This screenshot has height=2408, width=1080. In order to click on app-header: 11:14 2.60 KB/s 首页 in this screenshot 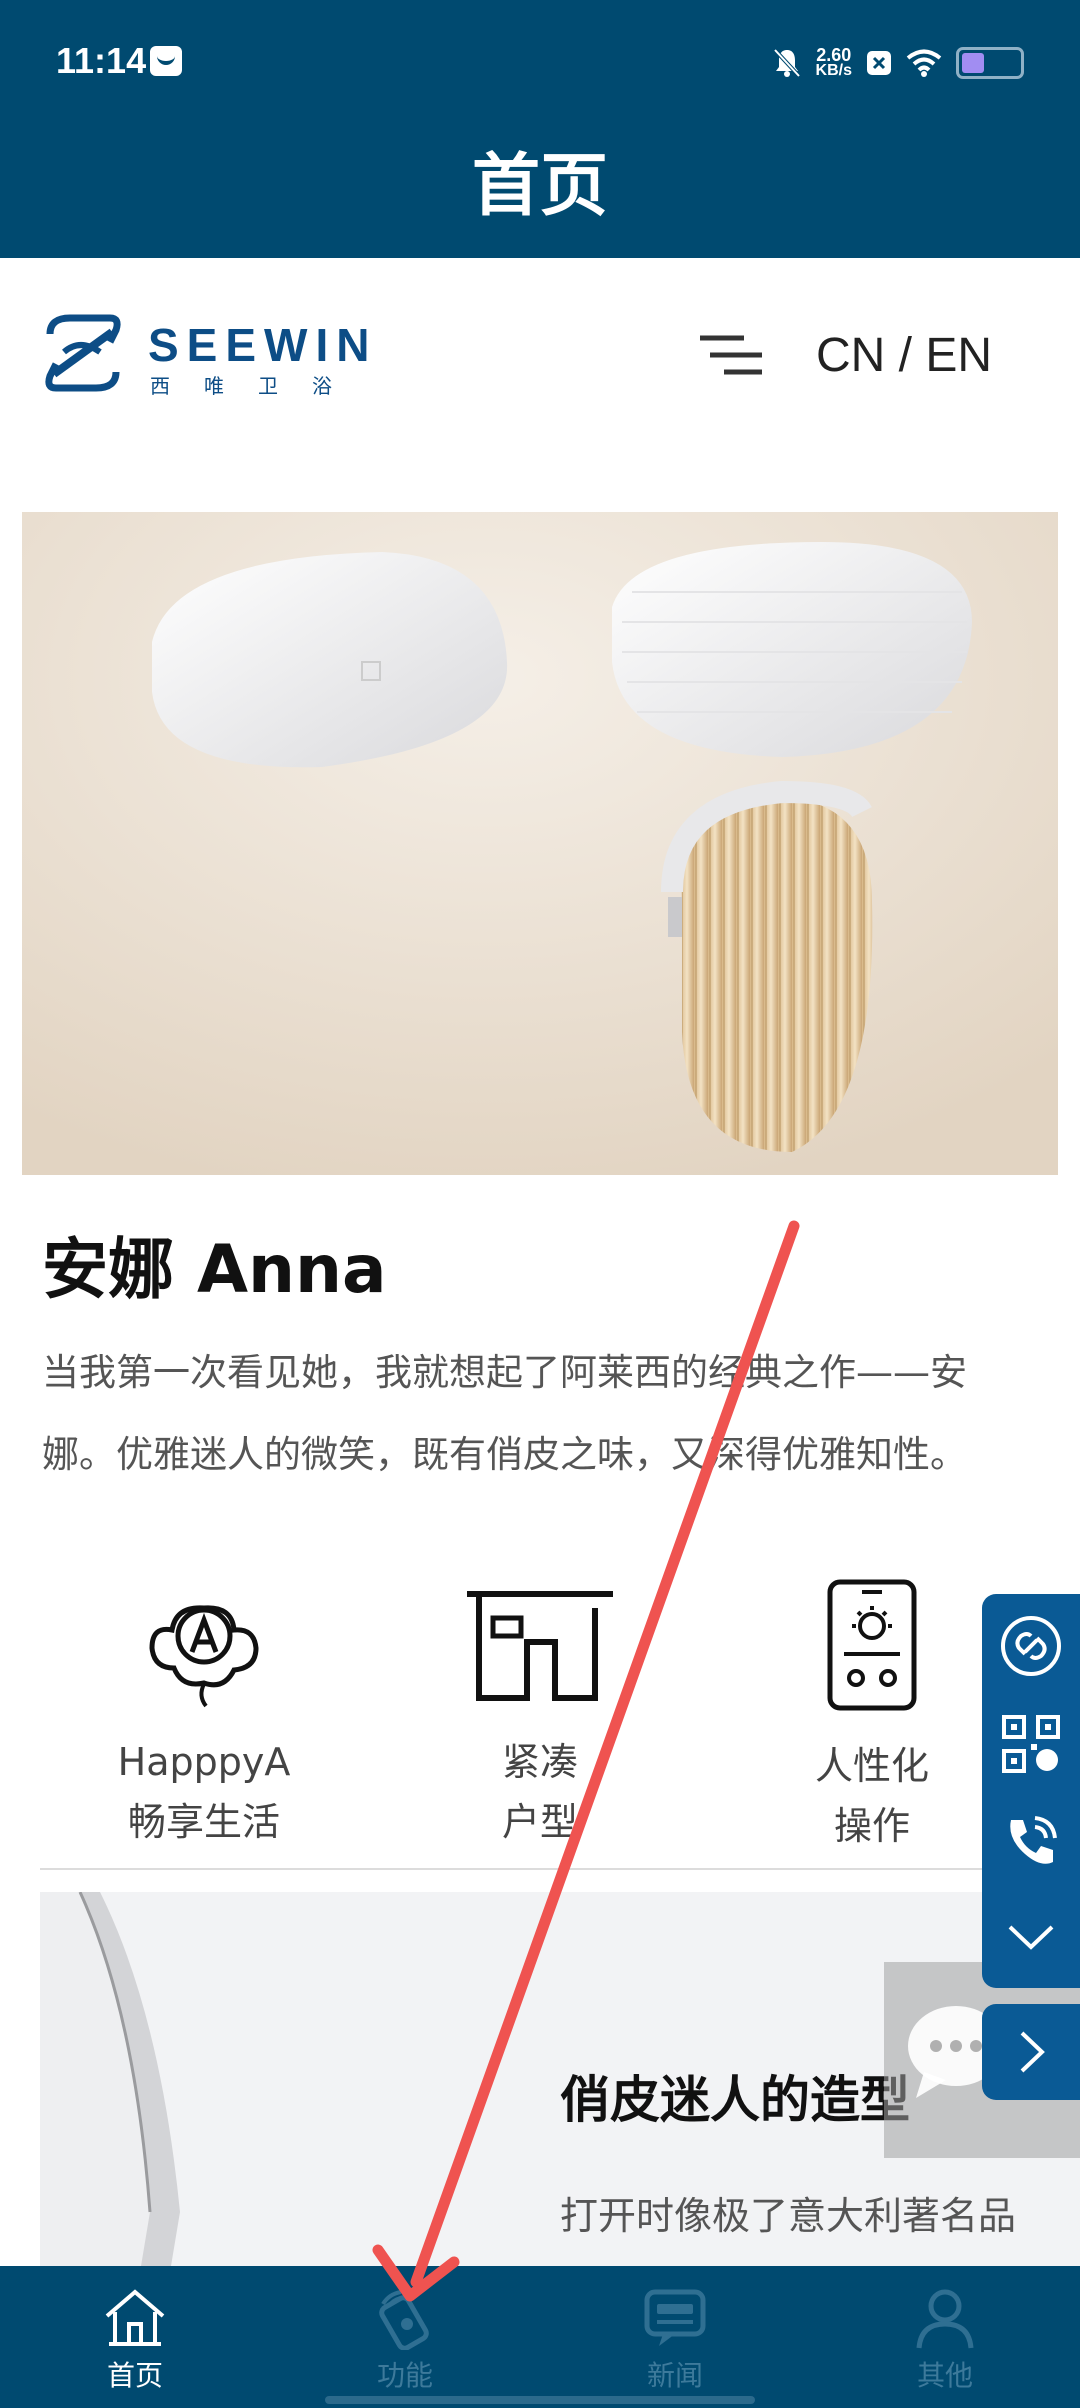, I will do `click(540, 129)`.